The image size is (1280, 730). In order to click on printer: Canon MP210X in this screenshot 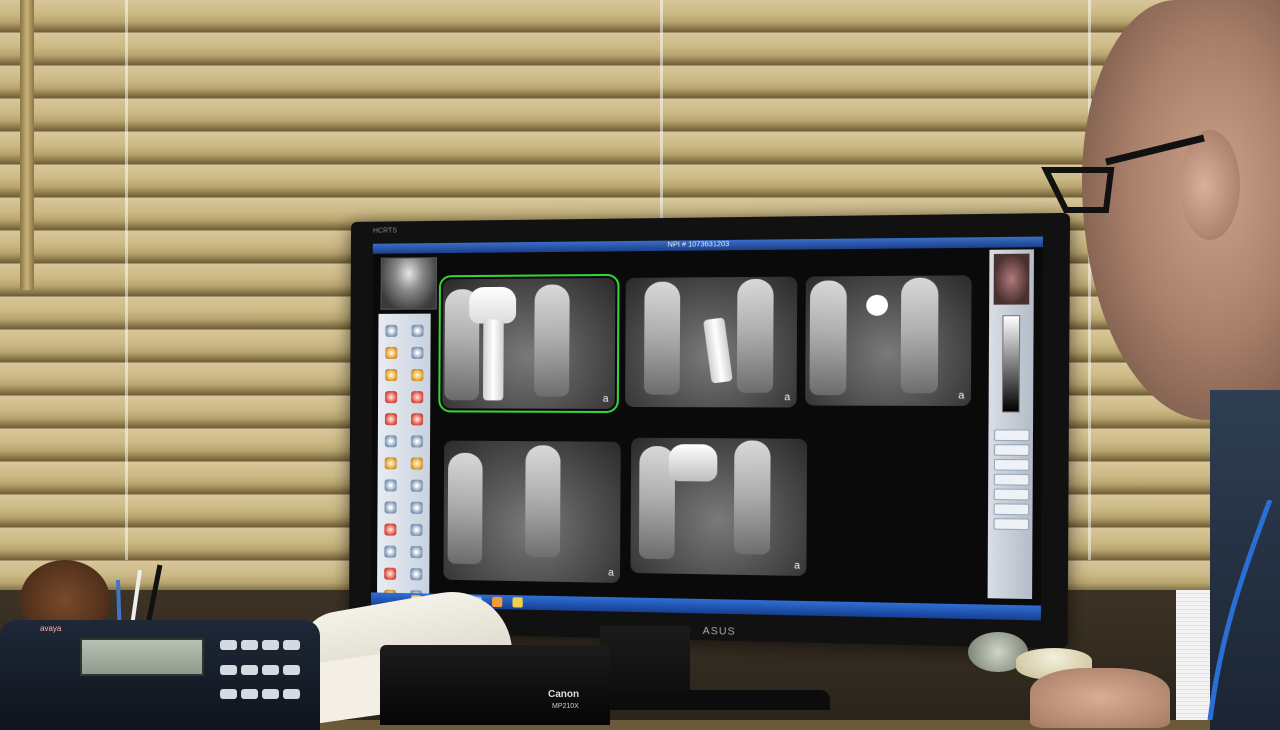, I will do `click(495, 685)`.